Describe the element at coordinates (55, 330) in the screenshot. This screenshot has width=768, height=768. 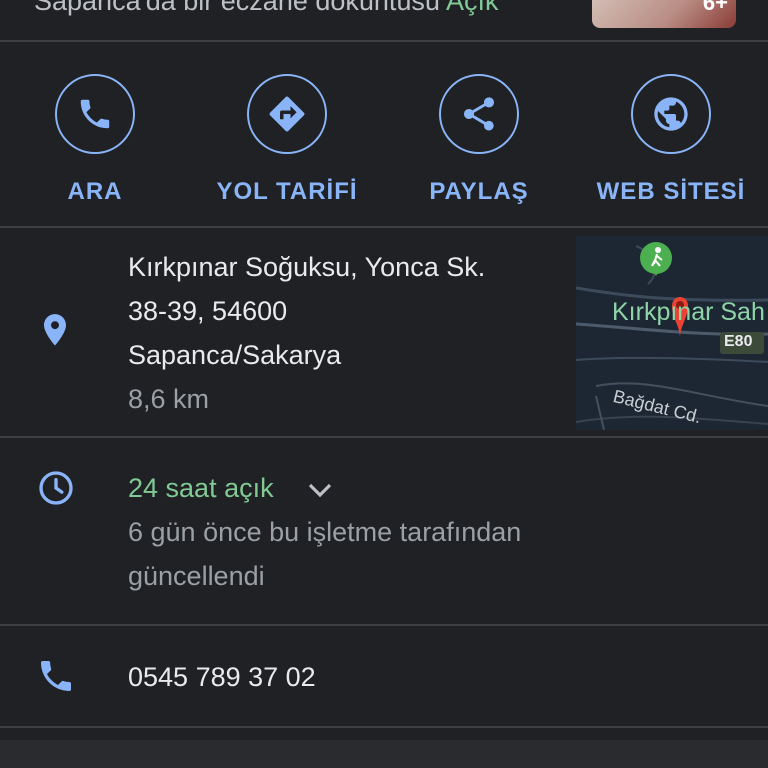
I see `location-pin-icon` at that location.